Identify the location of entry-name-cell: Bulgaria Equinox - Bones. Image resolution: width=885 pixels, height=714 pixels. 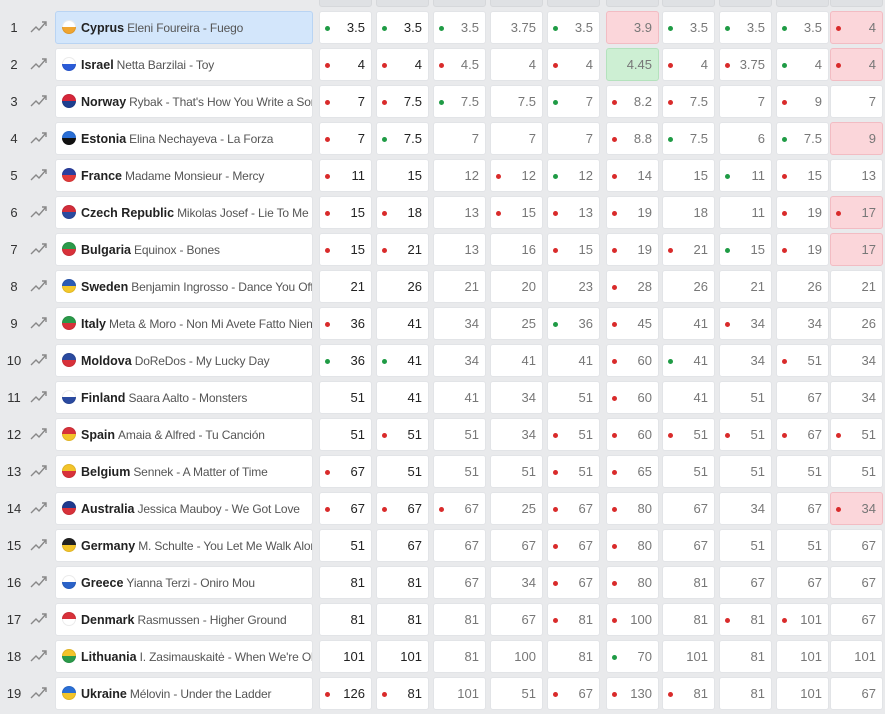
(184, 249).